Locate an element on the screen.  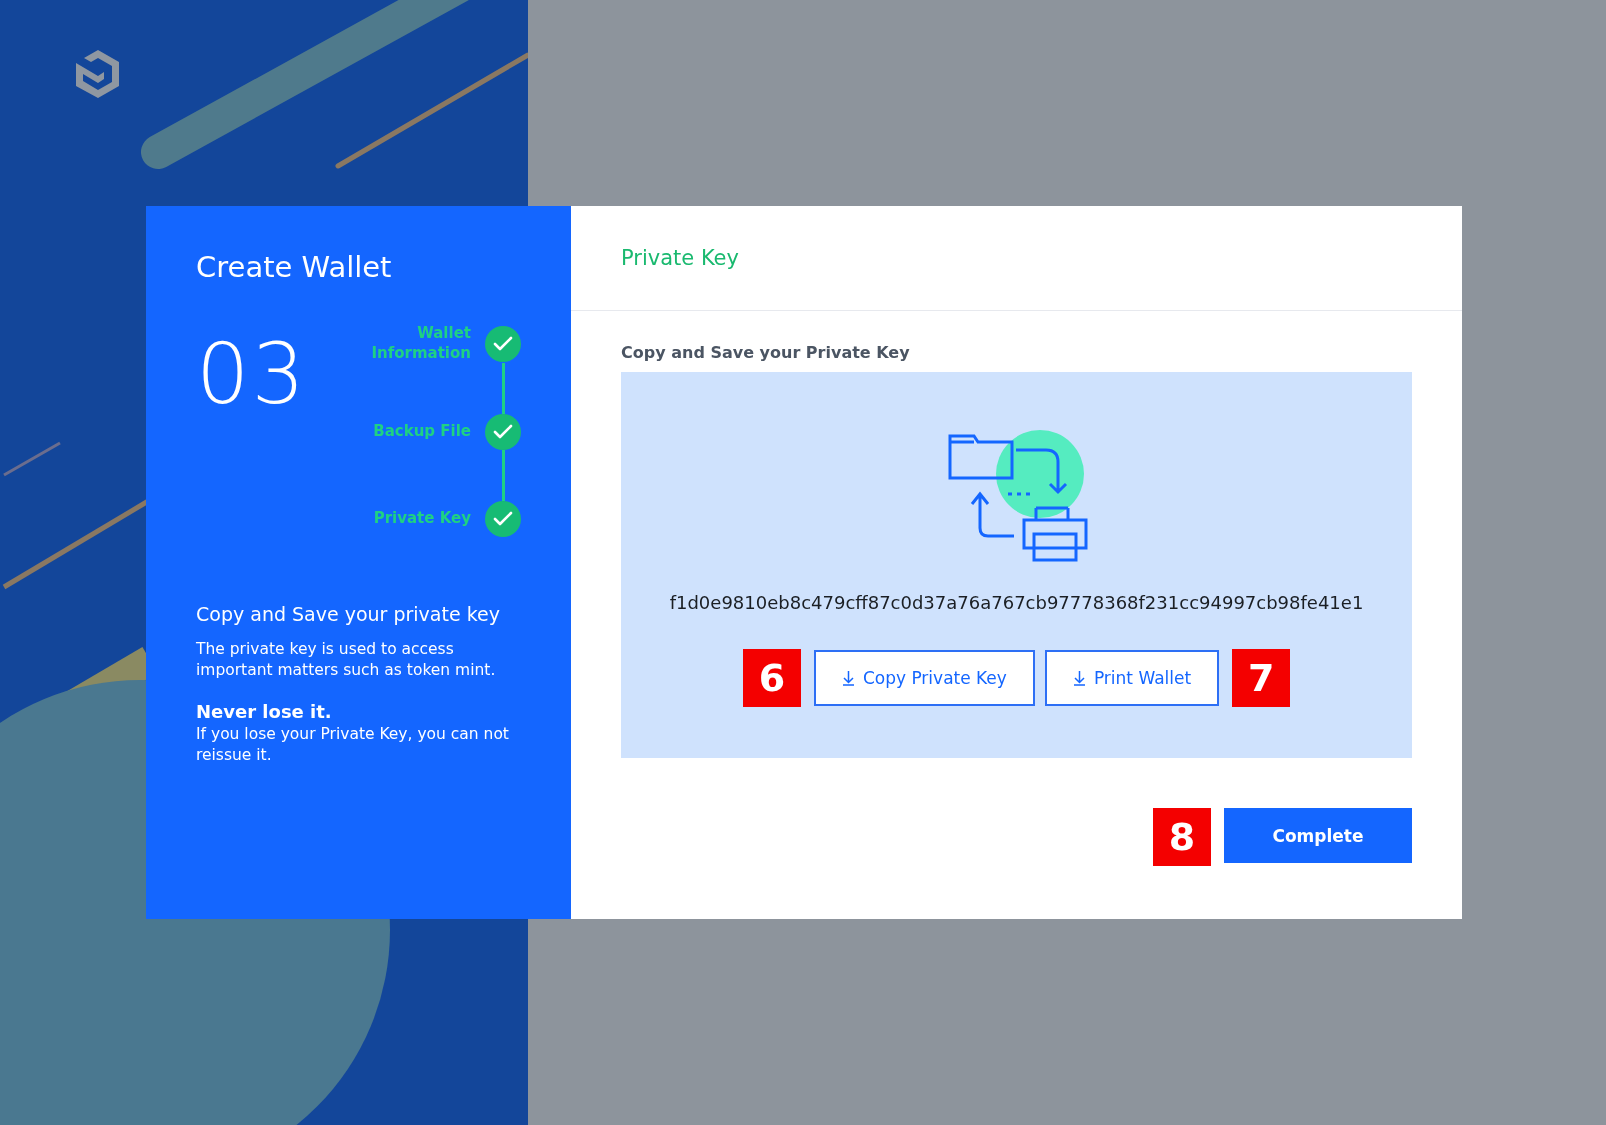
sidebar-title: Create Wallet is located at coordinates (294, 267).